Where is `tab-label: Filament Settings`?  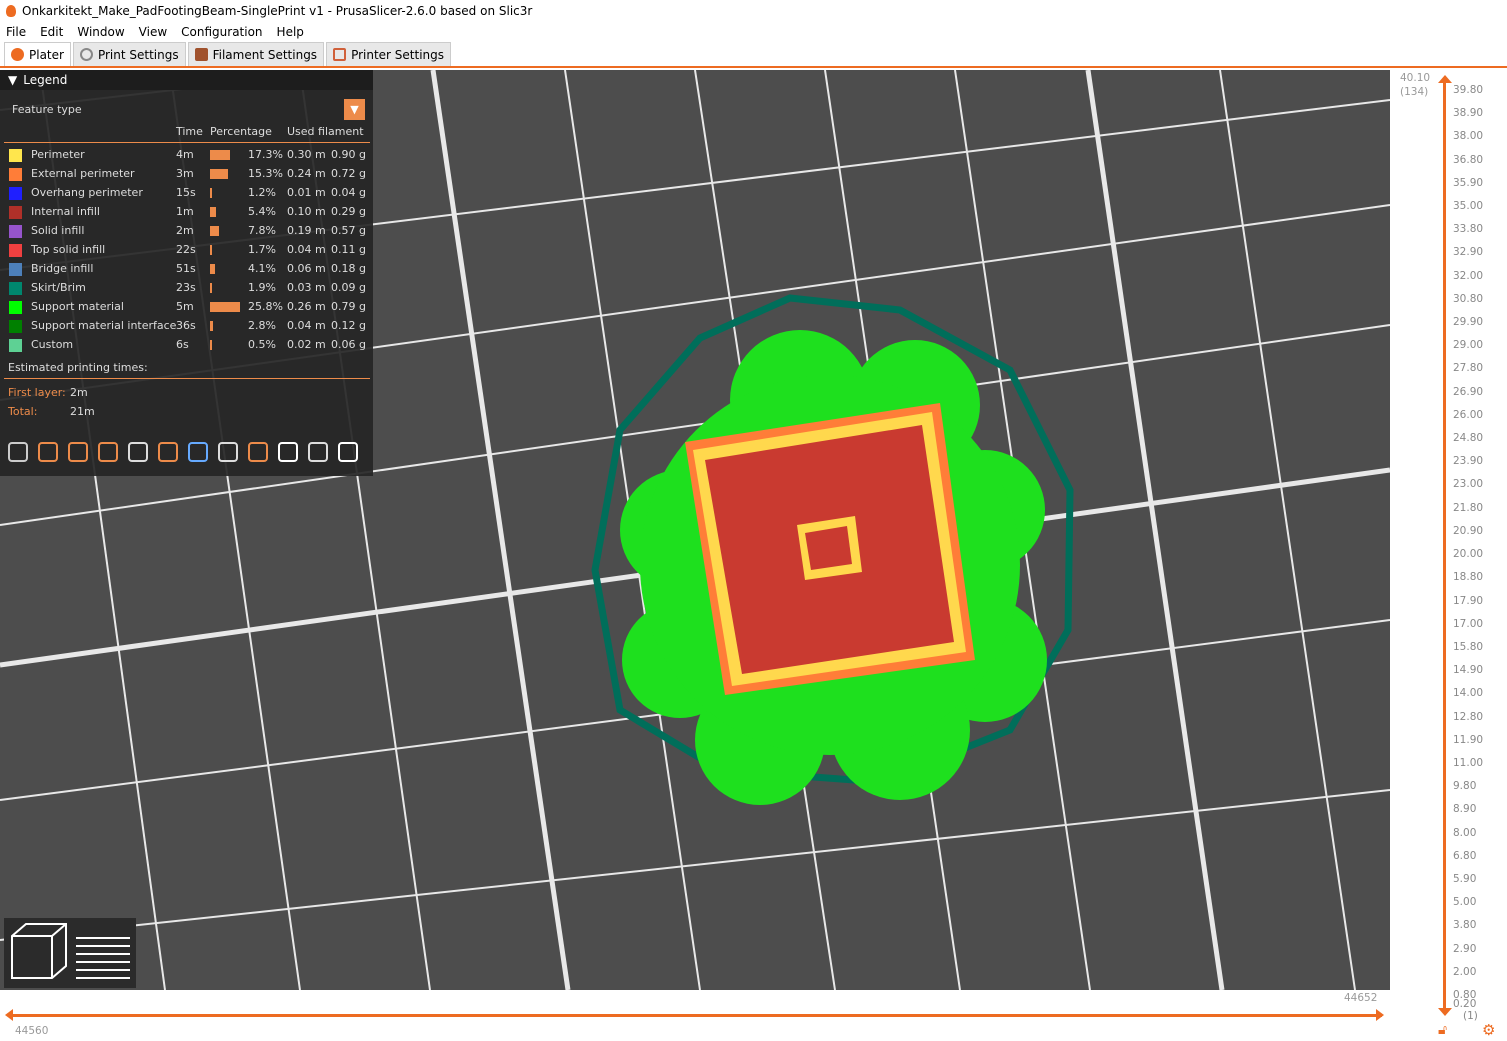
tab-label: Filament Settings is located at coordinates (265, 54).